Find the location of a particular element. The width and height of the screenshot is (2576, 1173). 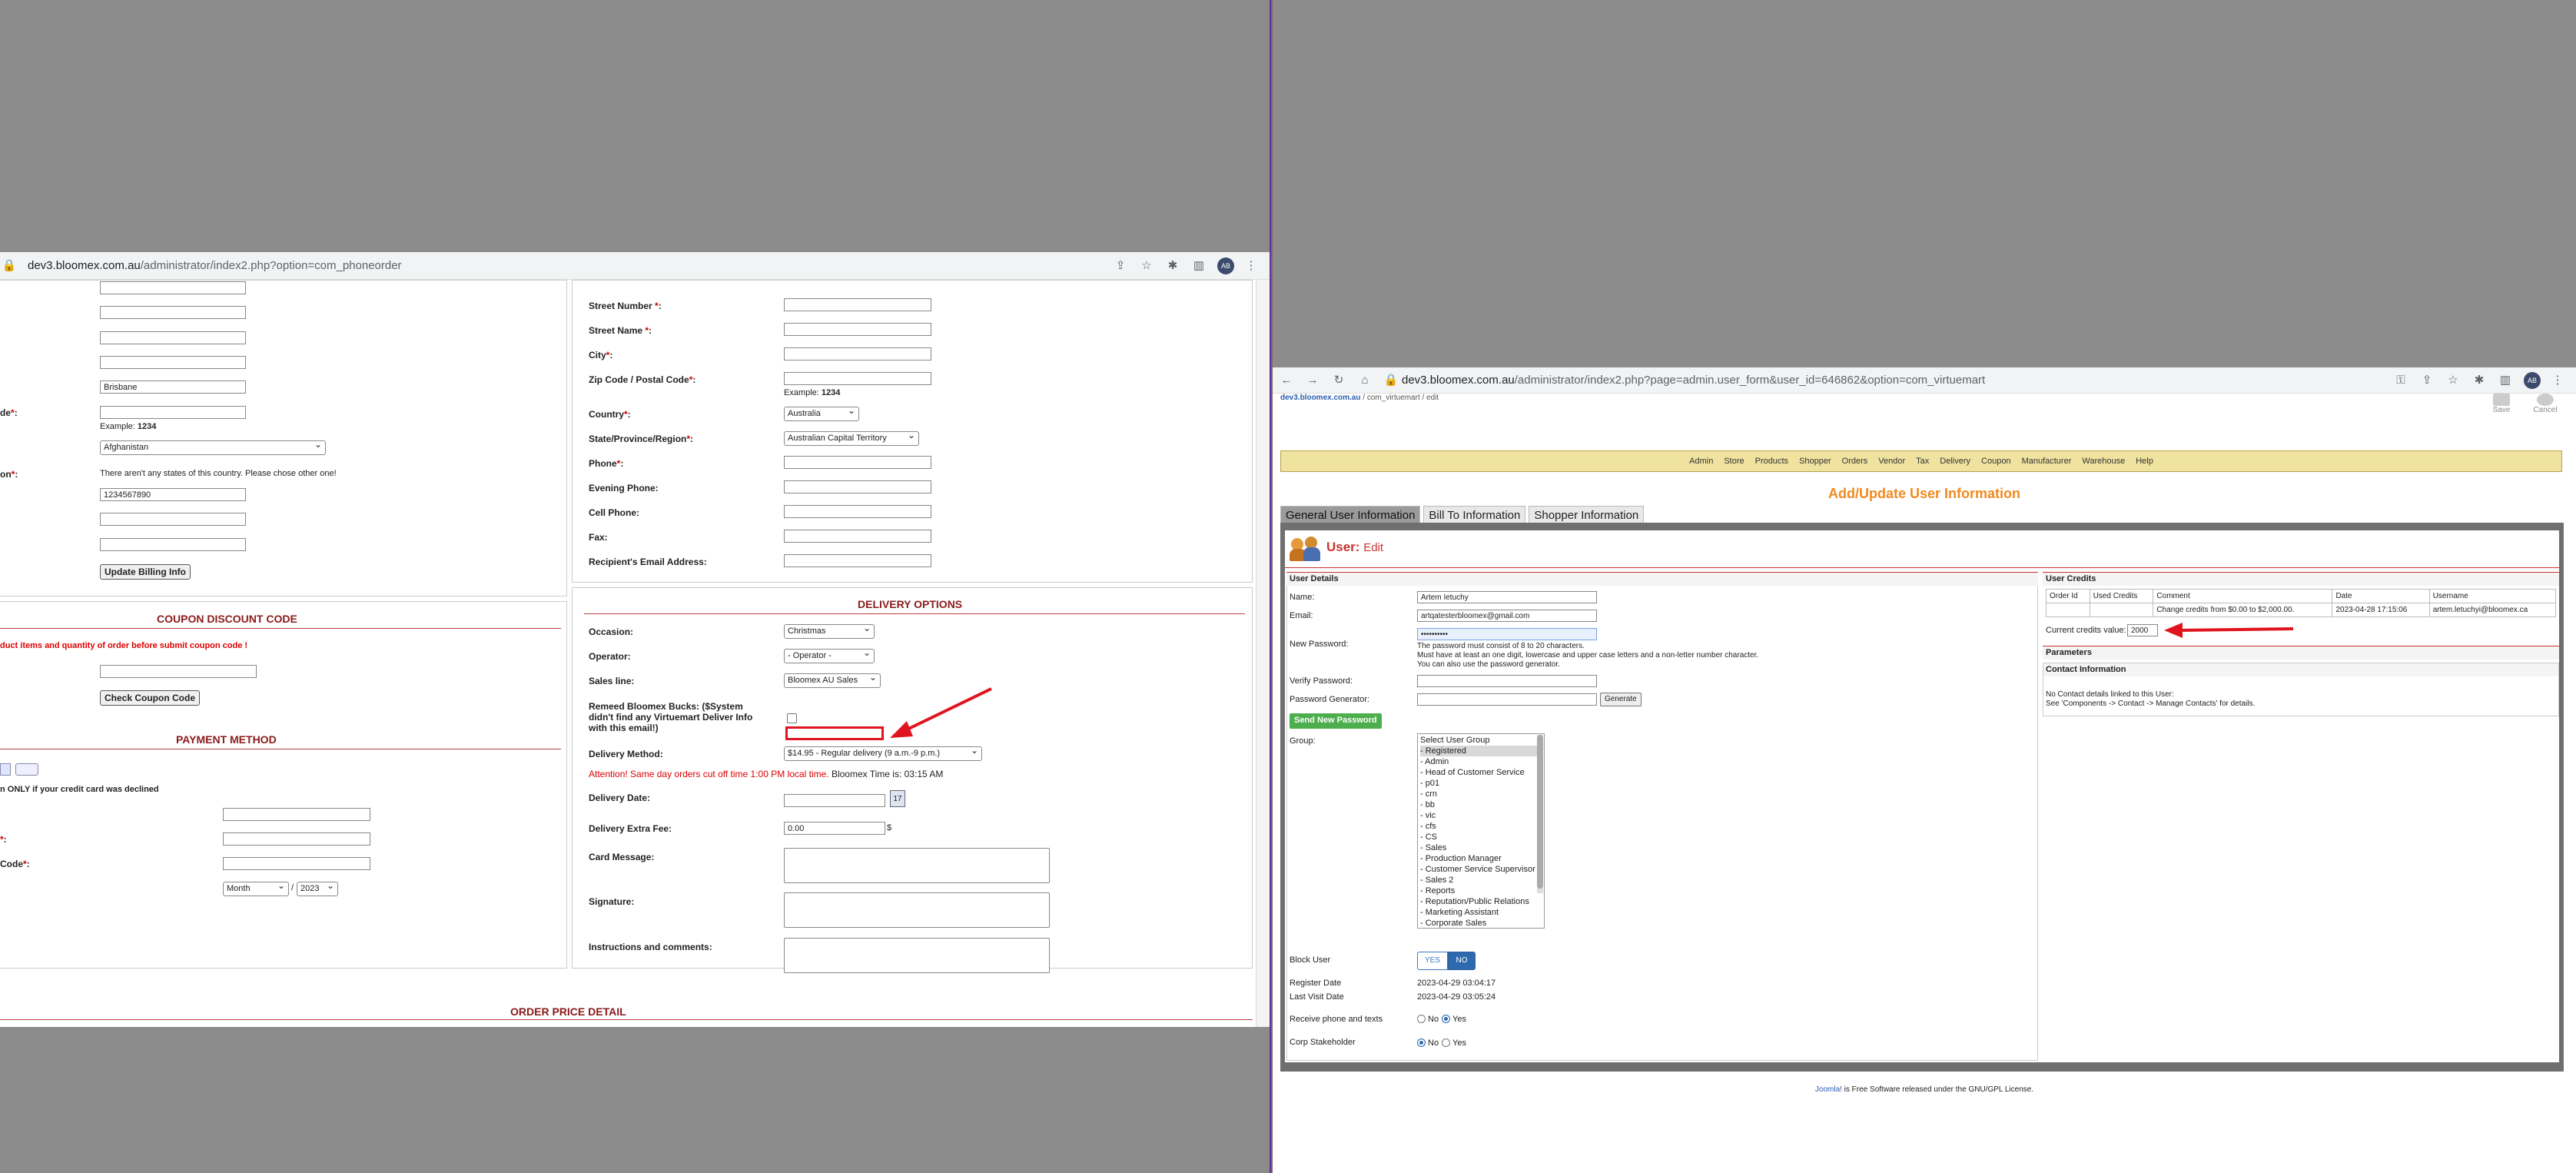

corp-yes-radio is located at coordinates (1446, 1042).